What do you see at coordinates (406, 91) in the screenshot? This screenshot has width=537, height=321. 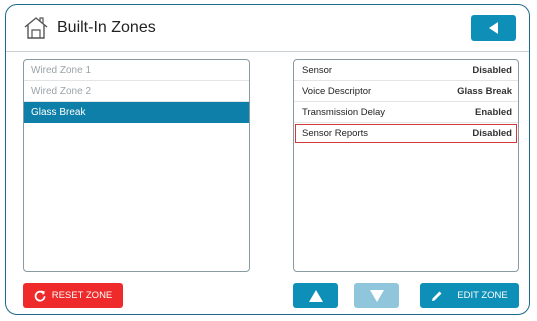 I see `detail-row-voice-descriptor: Voice Descriptor Glass Break` at bounding box center [406, 91].